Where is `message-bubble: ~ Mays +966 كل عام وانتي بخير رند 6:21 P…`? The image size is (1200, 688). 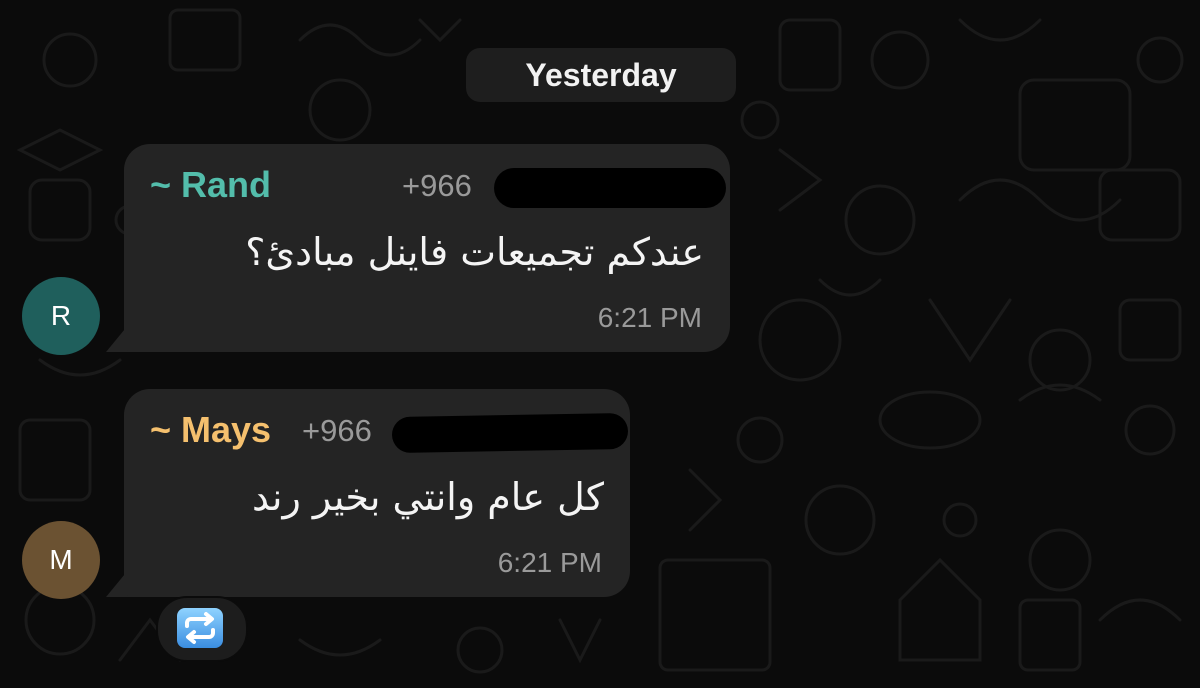 message-bubble: ~ Mays +966 كل عام وانتي بخير رند 6:21 P… is located at coordinates (377, 493).